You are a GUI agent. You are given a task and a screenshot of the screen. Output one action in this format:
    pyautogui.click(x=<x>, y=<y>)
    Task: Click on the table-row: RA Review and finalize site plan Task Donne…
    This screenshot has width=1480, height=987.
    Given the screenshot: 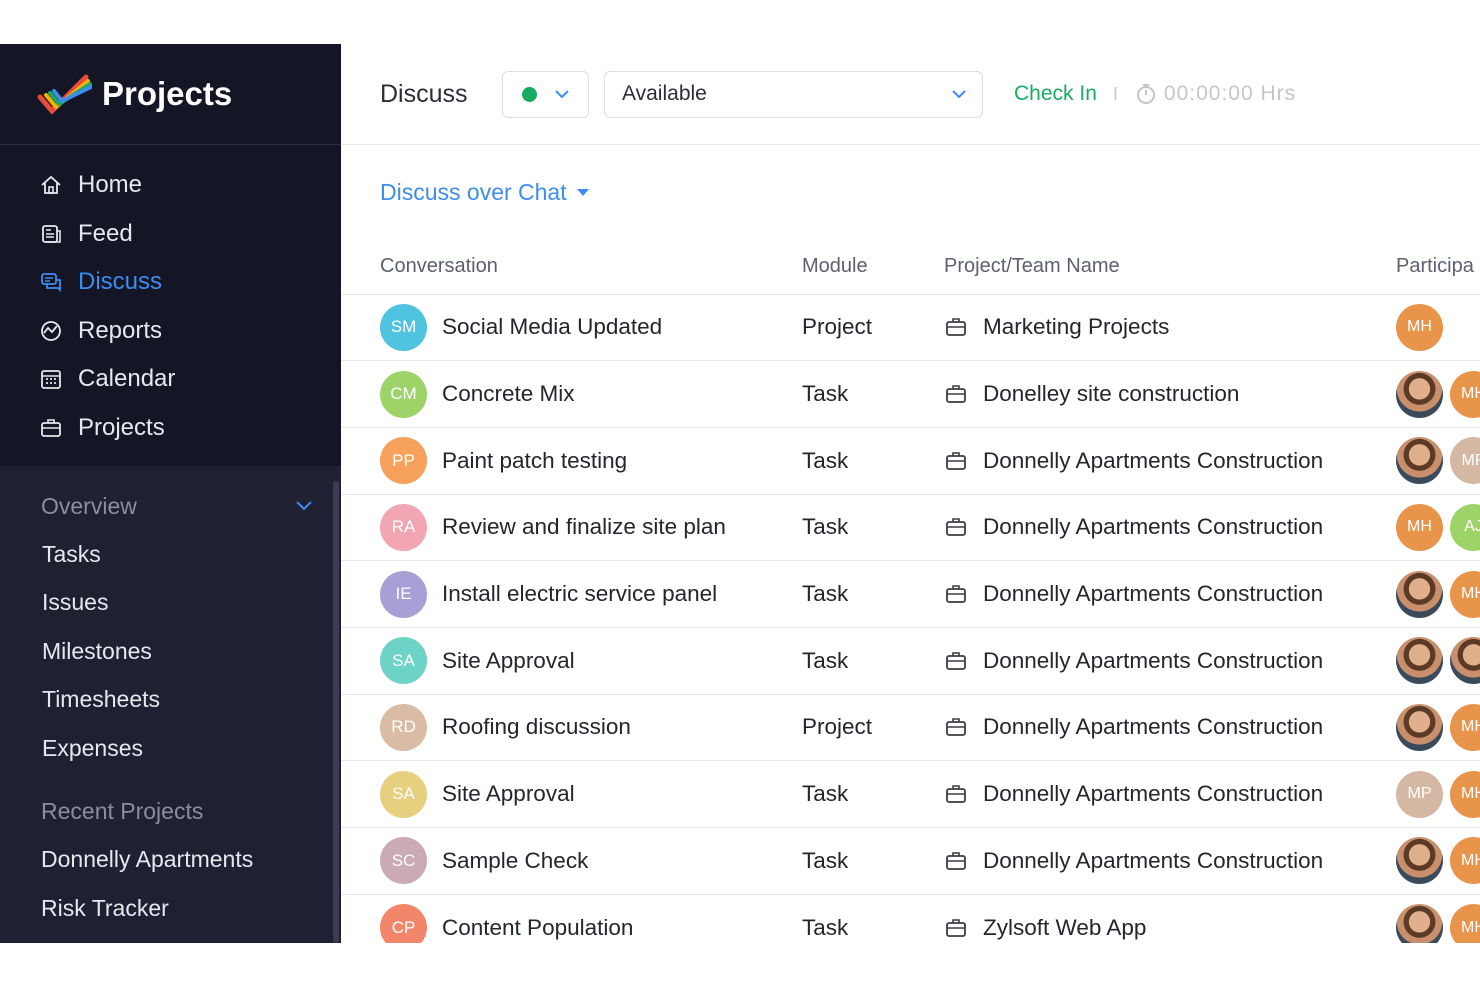 What is the action you would take?
    pyautogui.click(x=910, y=528)
    